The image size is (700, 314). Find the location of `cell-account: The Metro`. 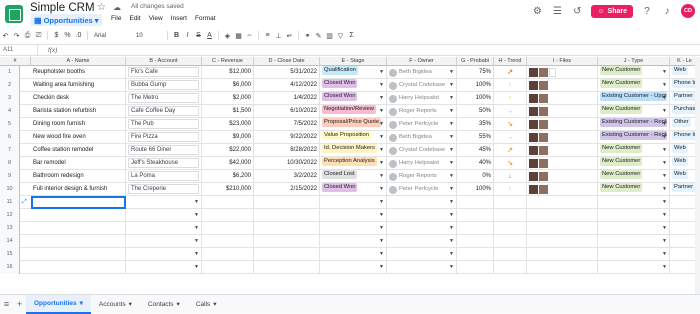

cell-account: The Metro is located at coordinates (164, 98).